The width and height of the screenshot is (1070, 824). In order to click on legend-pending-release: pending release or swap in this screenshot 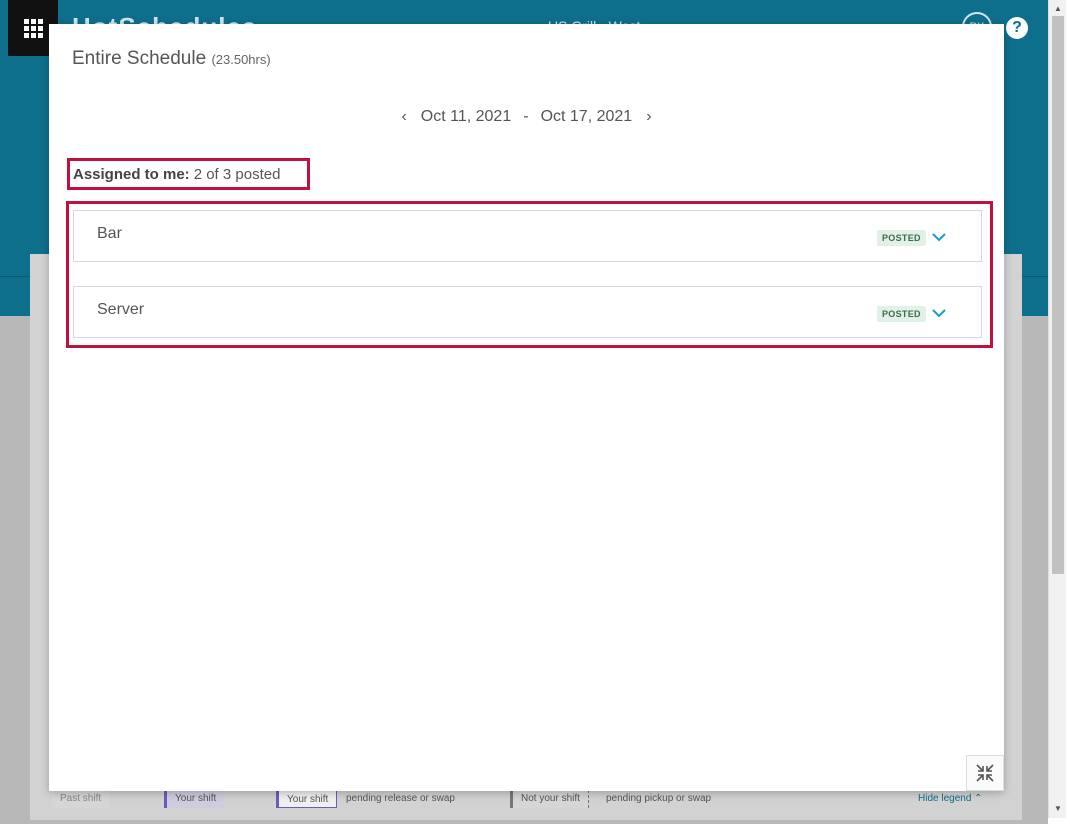, I will do `click(400, 798)`.